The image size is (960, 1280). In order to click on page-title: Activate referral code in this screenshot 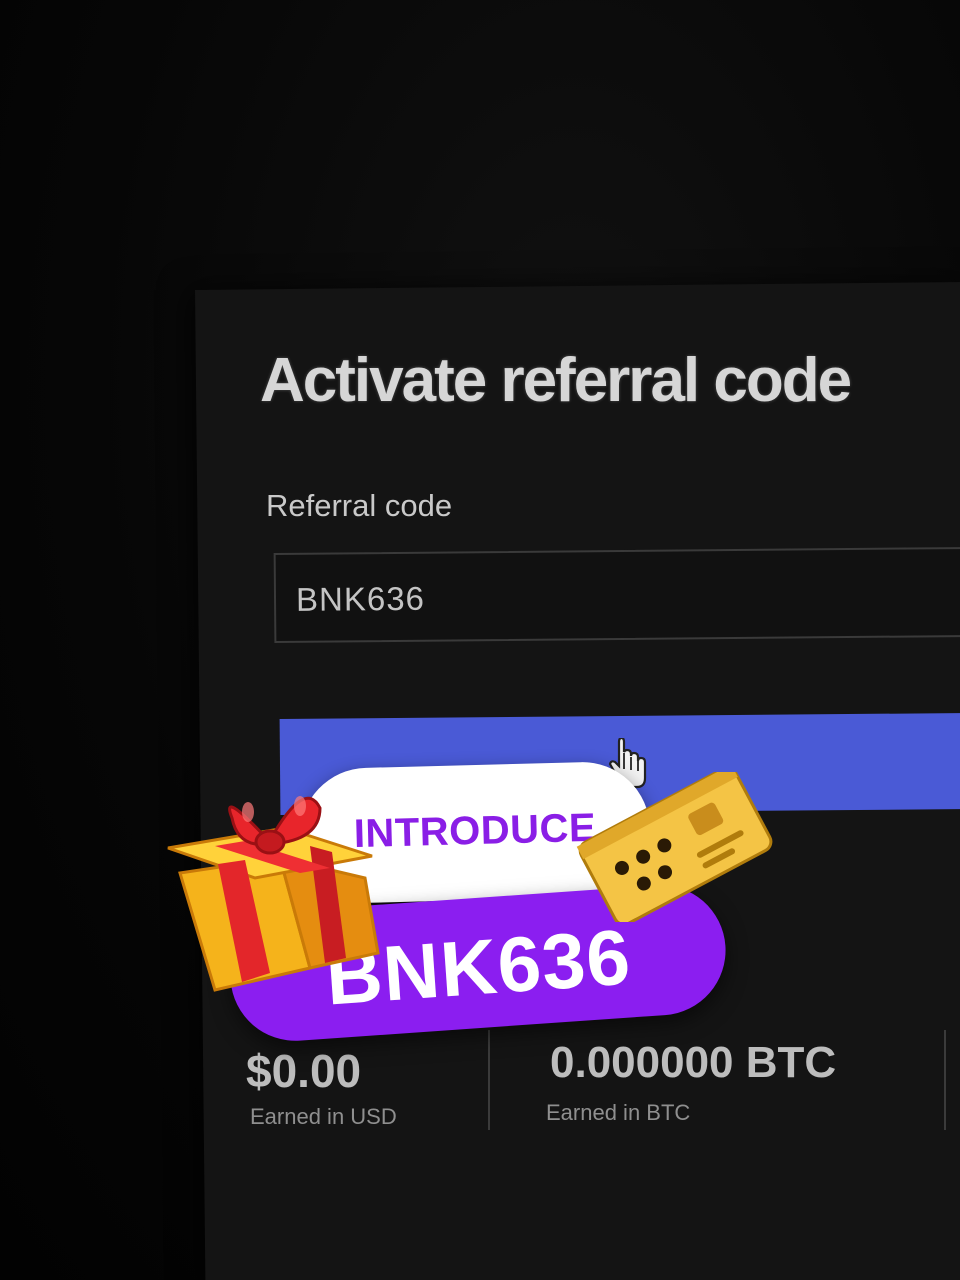, I will do `click(556, 380)`.